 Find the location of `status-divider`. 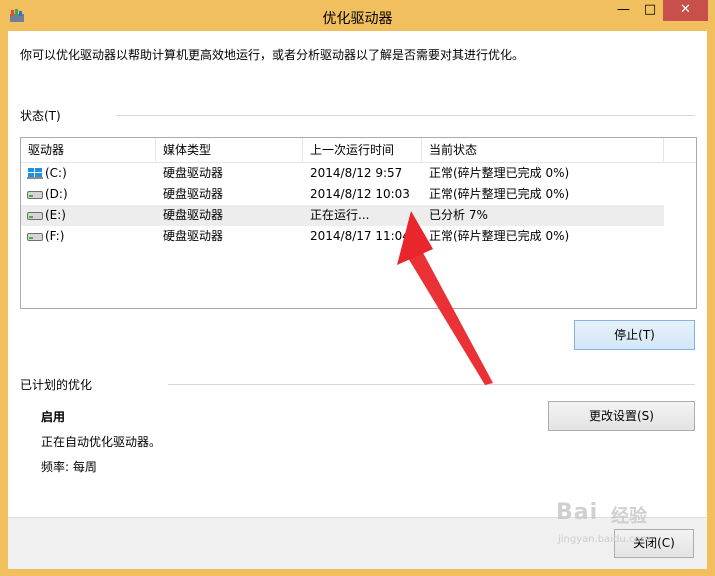

status-divider is located at coordinates (405, 115).